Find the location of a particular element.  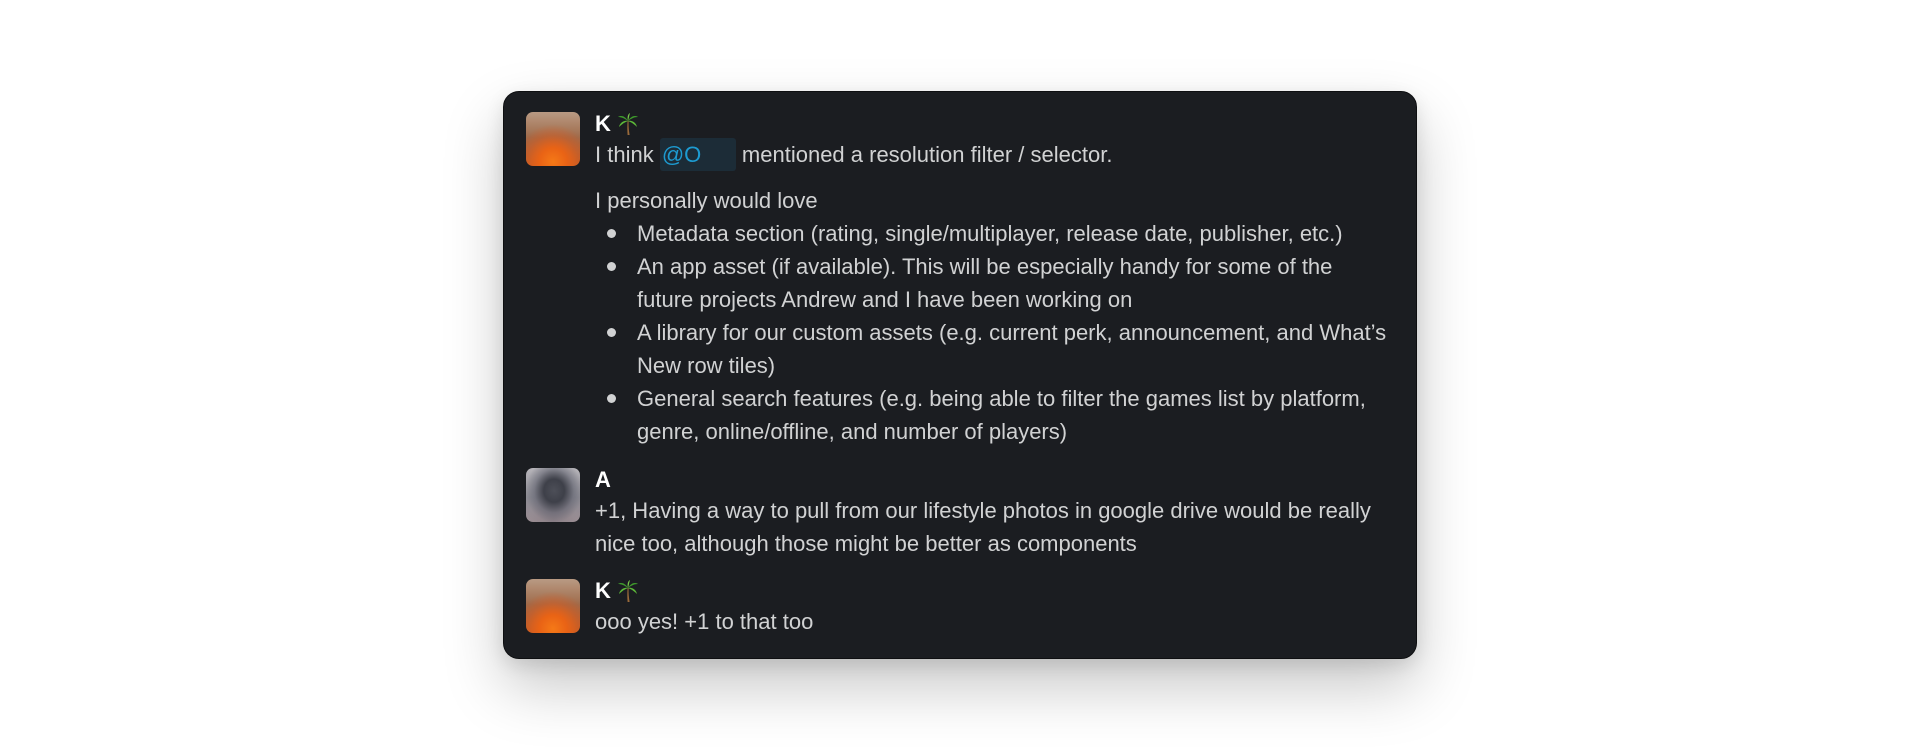

sender-name: A is located at coordinates (603, 480).